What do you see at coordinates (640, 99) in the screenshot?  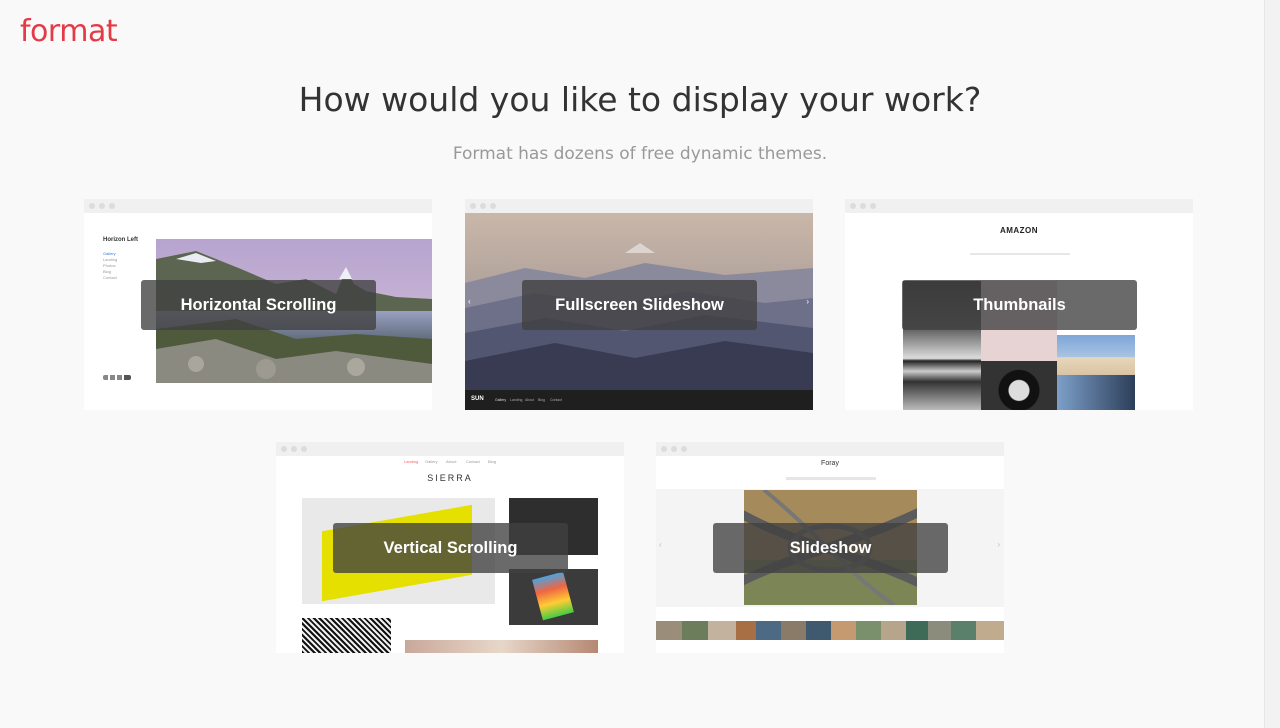 I see `page-title: How would you like to display your work?` at bounding box center [640, 99].